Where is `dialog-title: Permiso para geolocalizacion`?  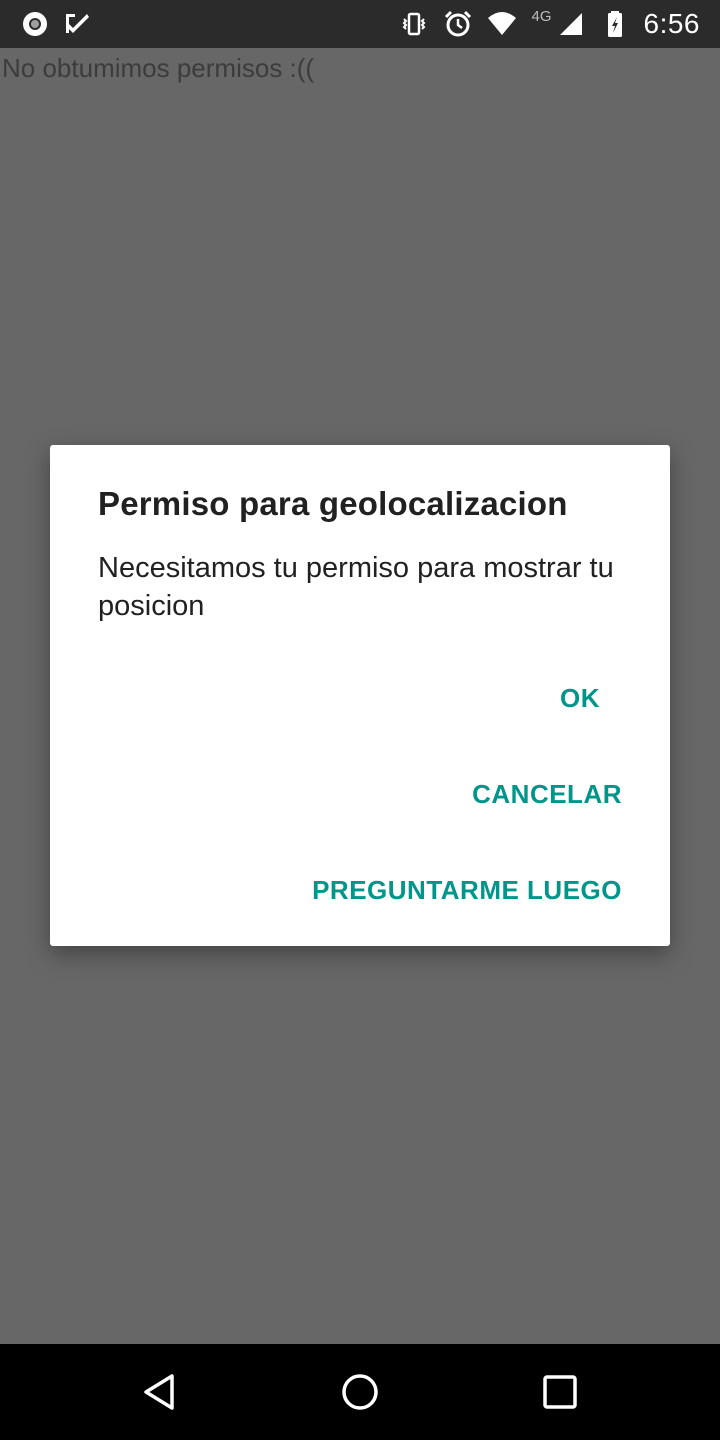 dialog-title: Permiso para geolocalizacion is located at coordinates (333, 503).